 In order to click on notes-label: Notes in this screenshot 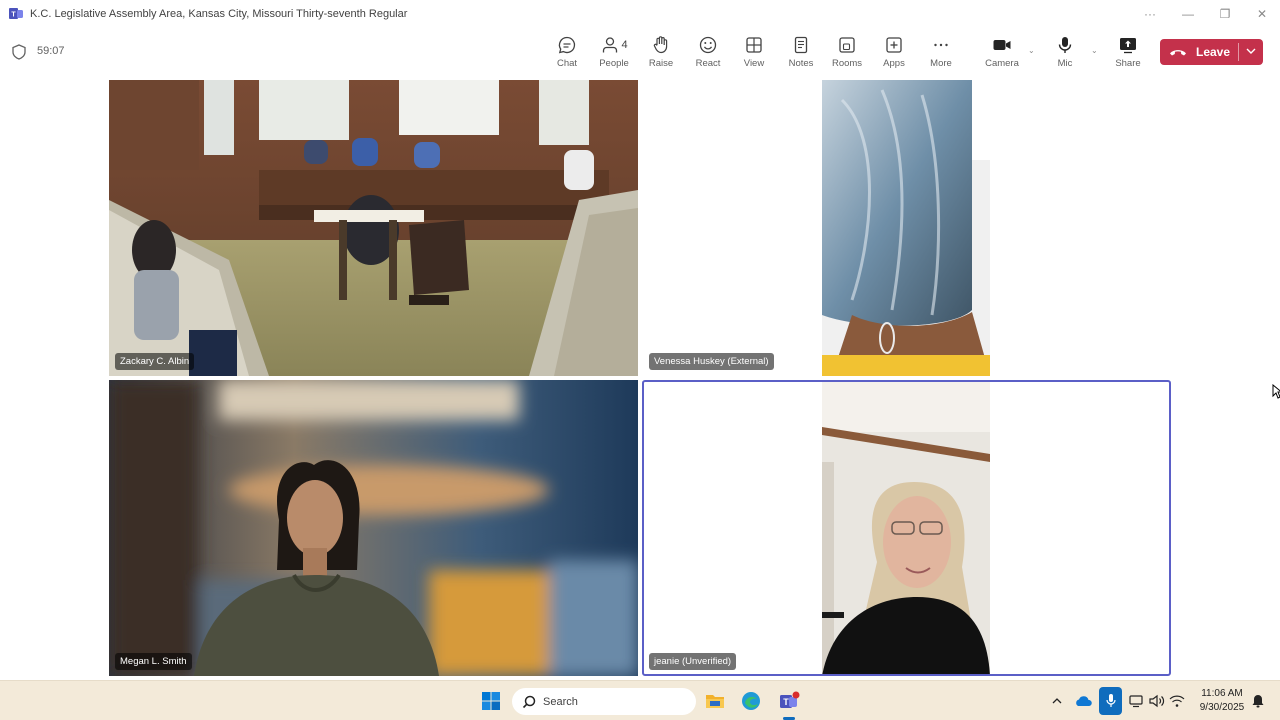, I will do `click(801, 63)`.